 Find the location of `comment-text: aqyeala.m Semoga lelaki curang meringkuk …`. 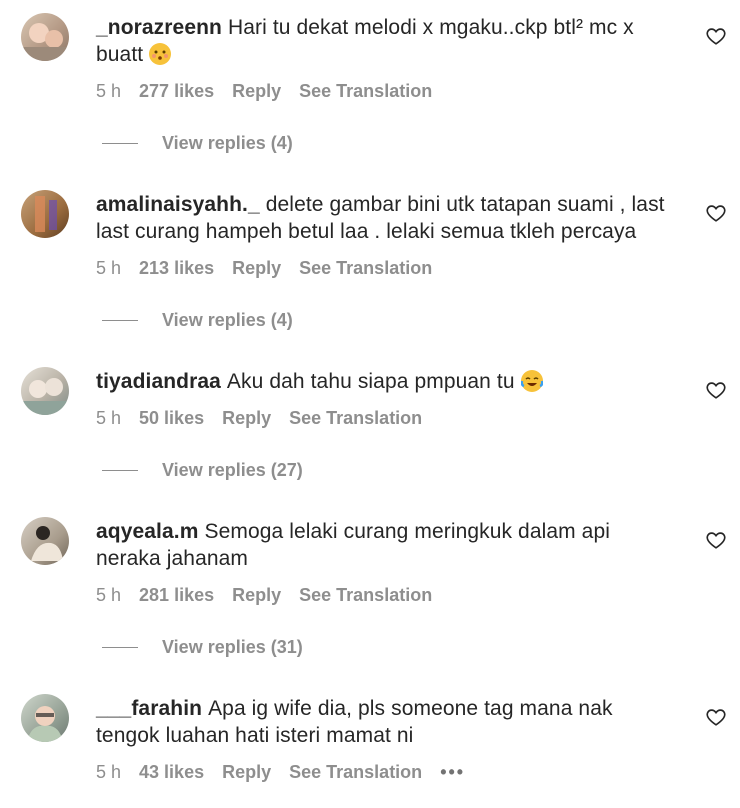

comment-text: aqyeala.m Semoga lelaki curang meringkuk … is located at coordinates (386, 545).